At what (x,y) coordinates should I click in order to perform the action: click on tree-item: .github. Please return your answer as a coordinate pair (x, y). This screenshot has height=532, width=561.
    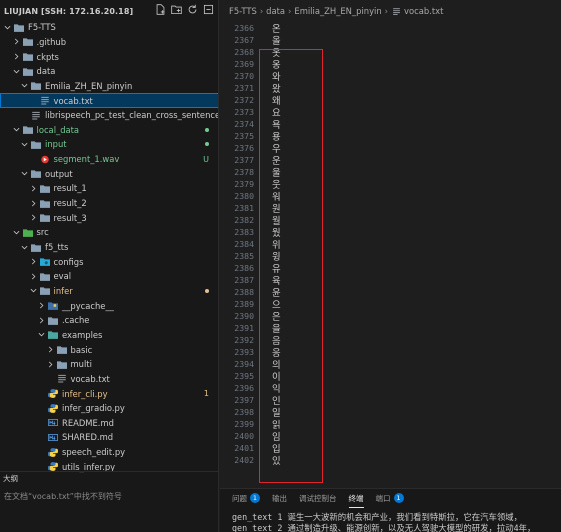
    Looking at the image, I should click on (109, 42).